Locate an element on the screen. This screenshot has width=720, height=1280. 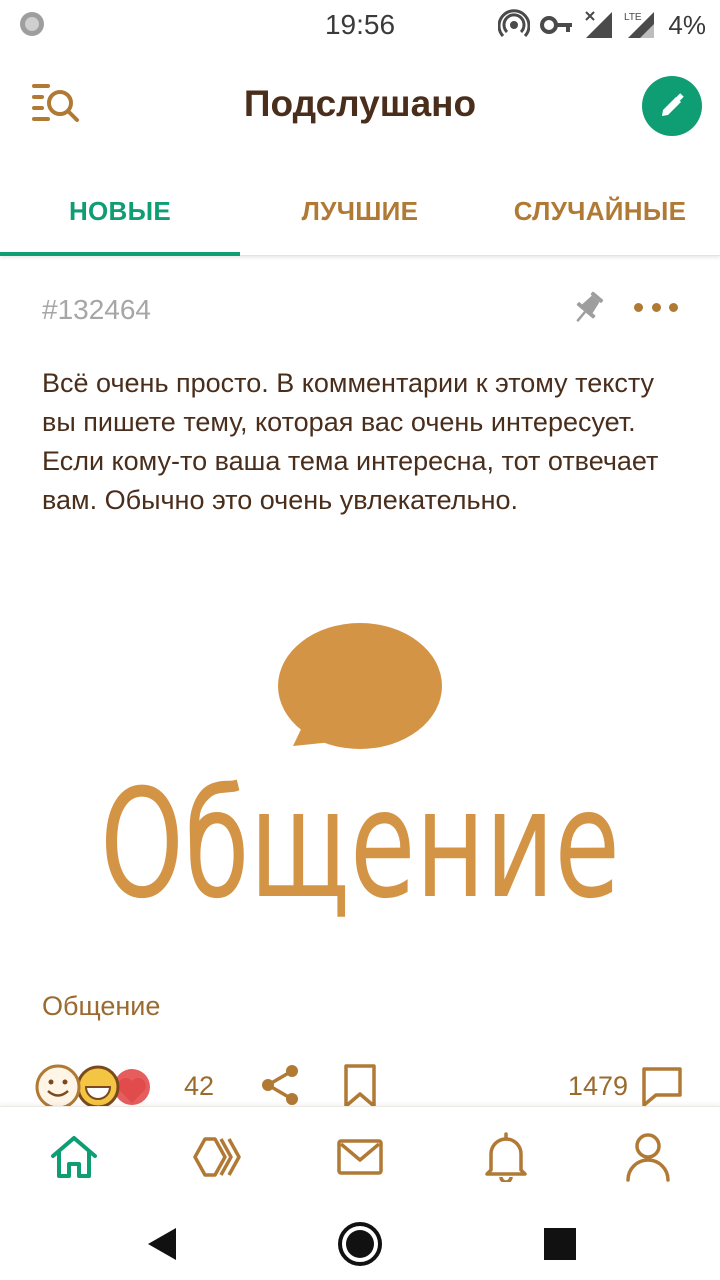
tab-new: НОВЫЕ is located at coordinates (120, 211).